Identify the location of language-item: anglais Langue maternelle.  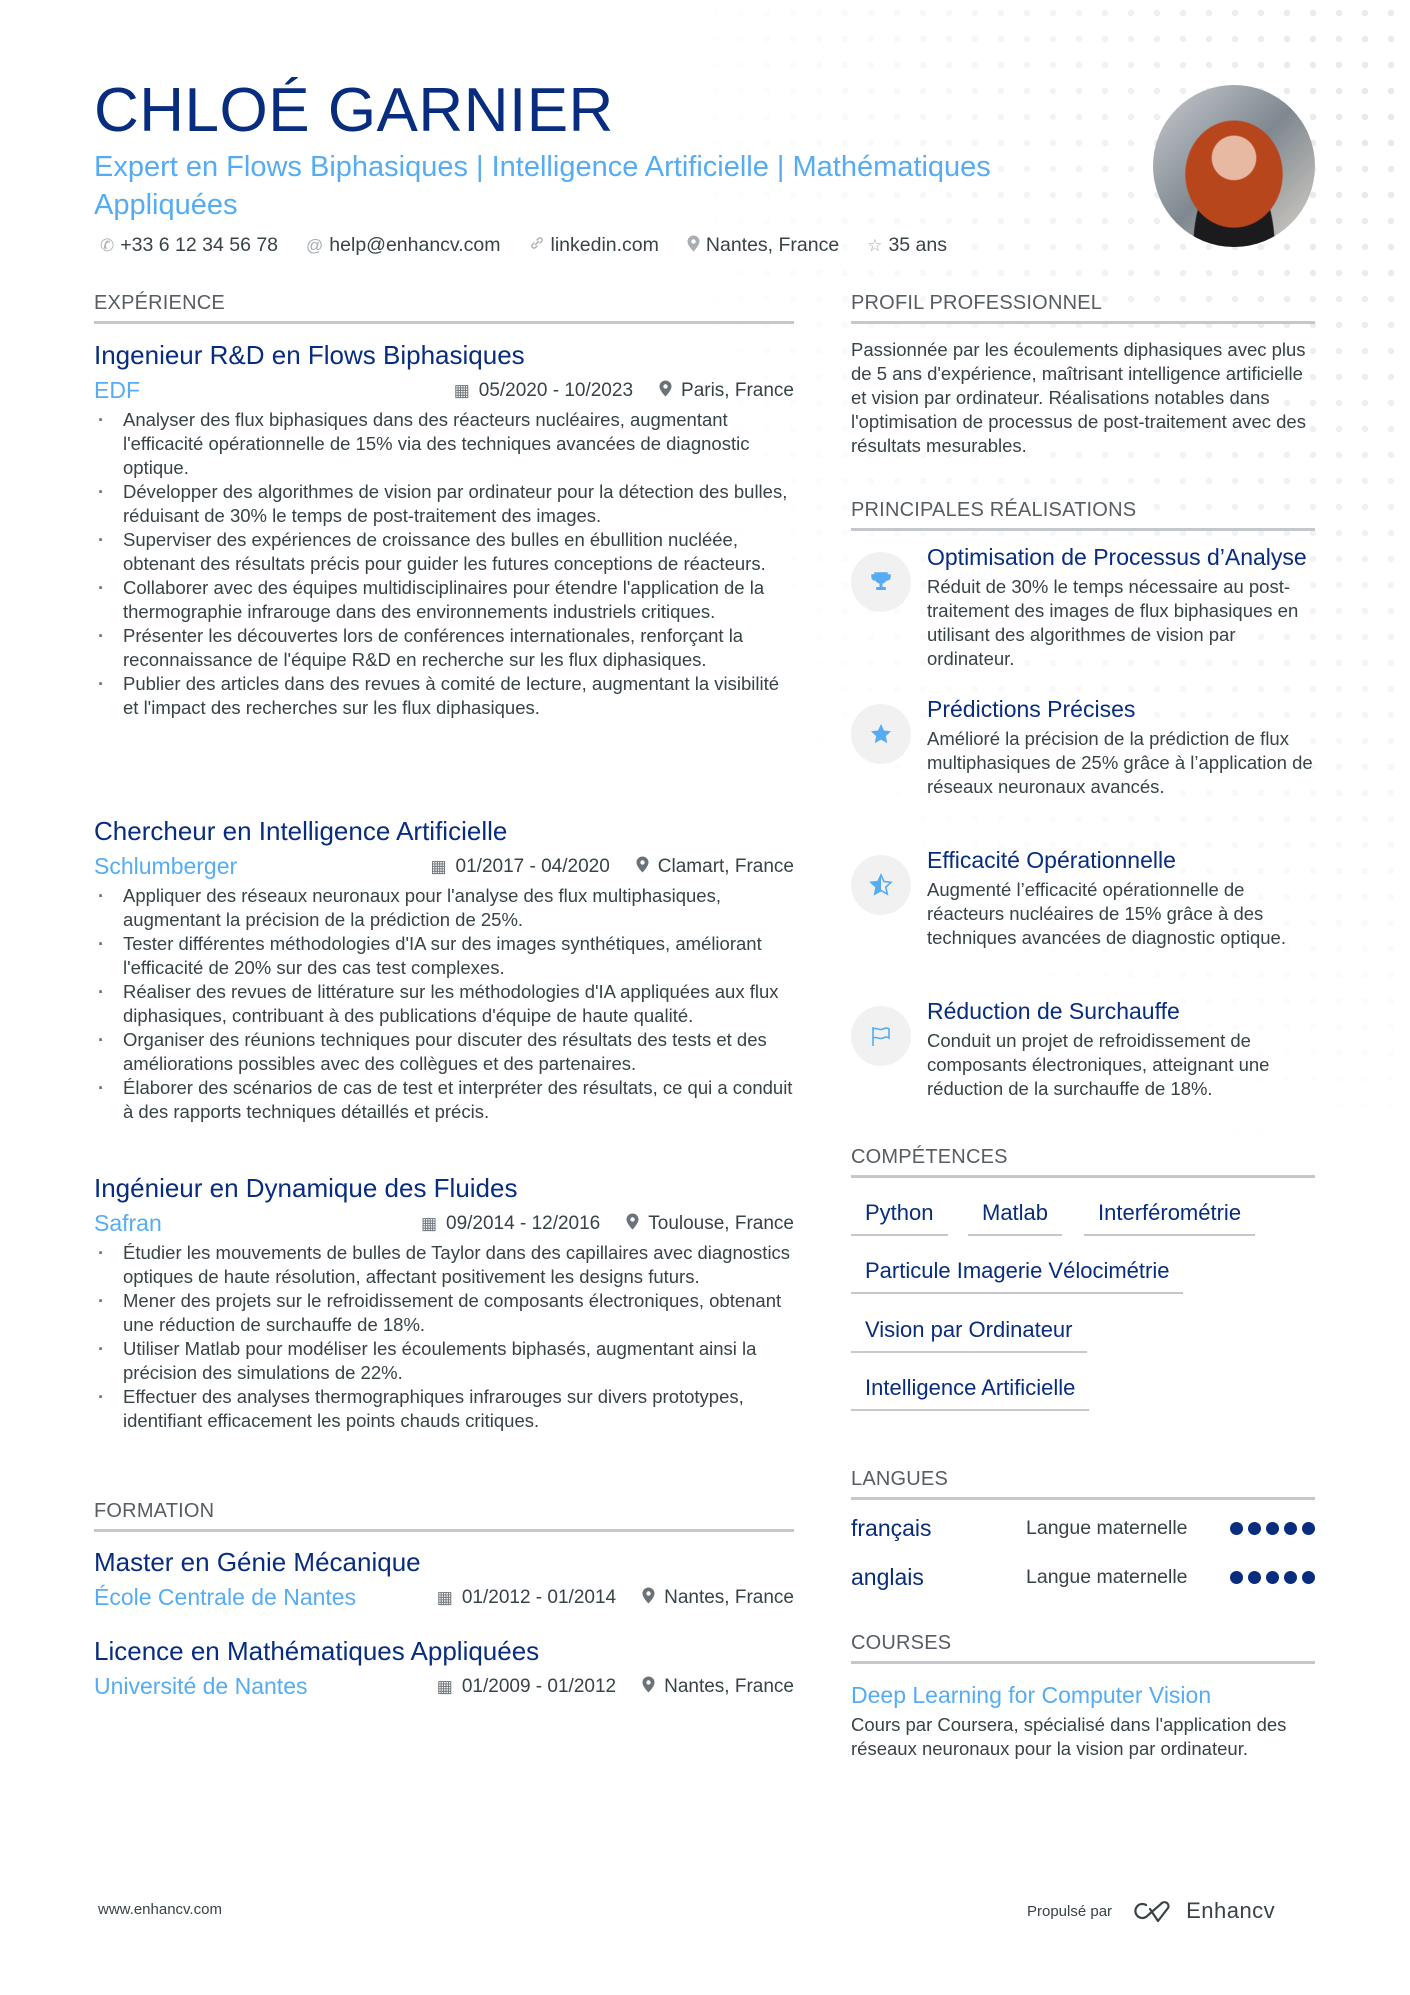
(1083, 1577).